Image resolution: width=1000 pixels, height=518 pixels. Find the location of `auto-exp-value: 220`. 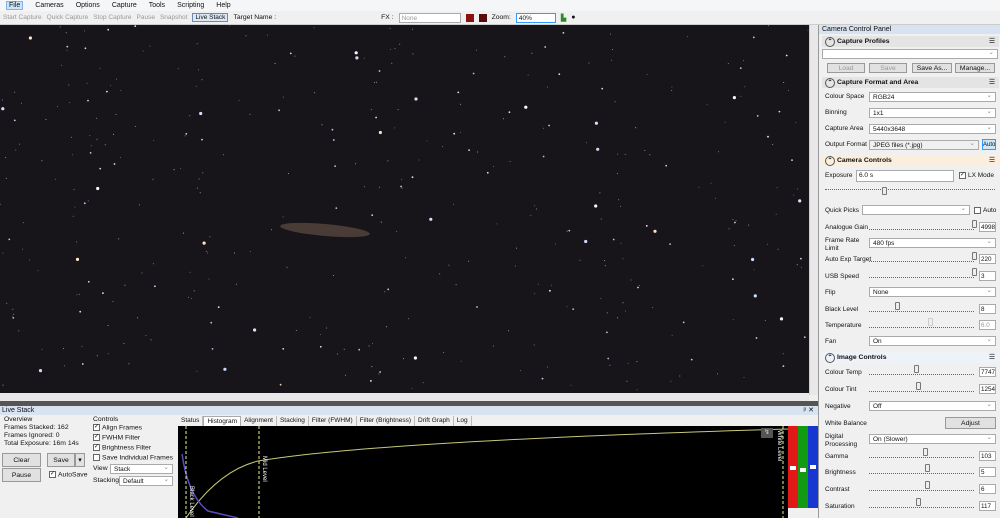

auto-exp-value: 220 is located at coordinates (987, 259).